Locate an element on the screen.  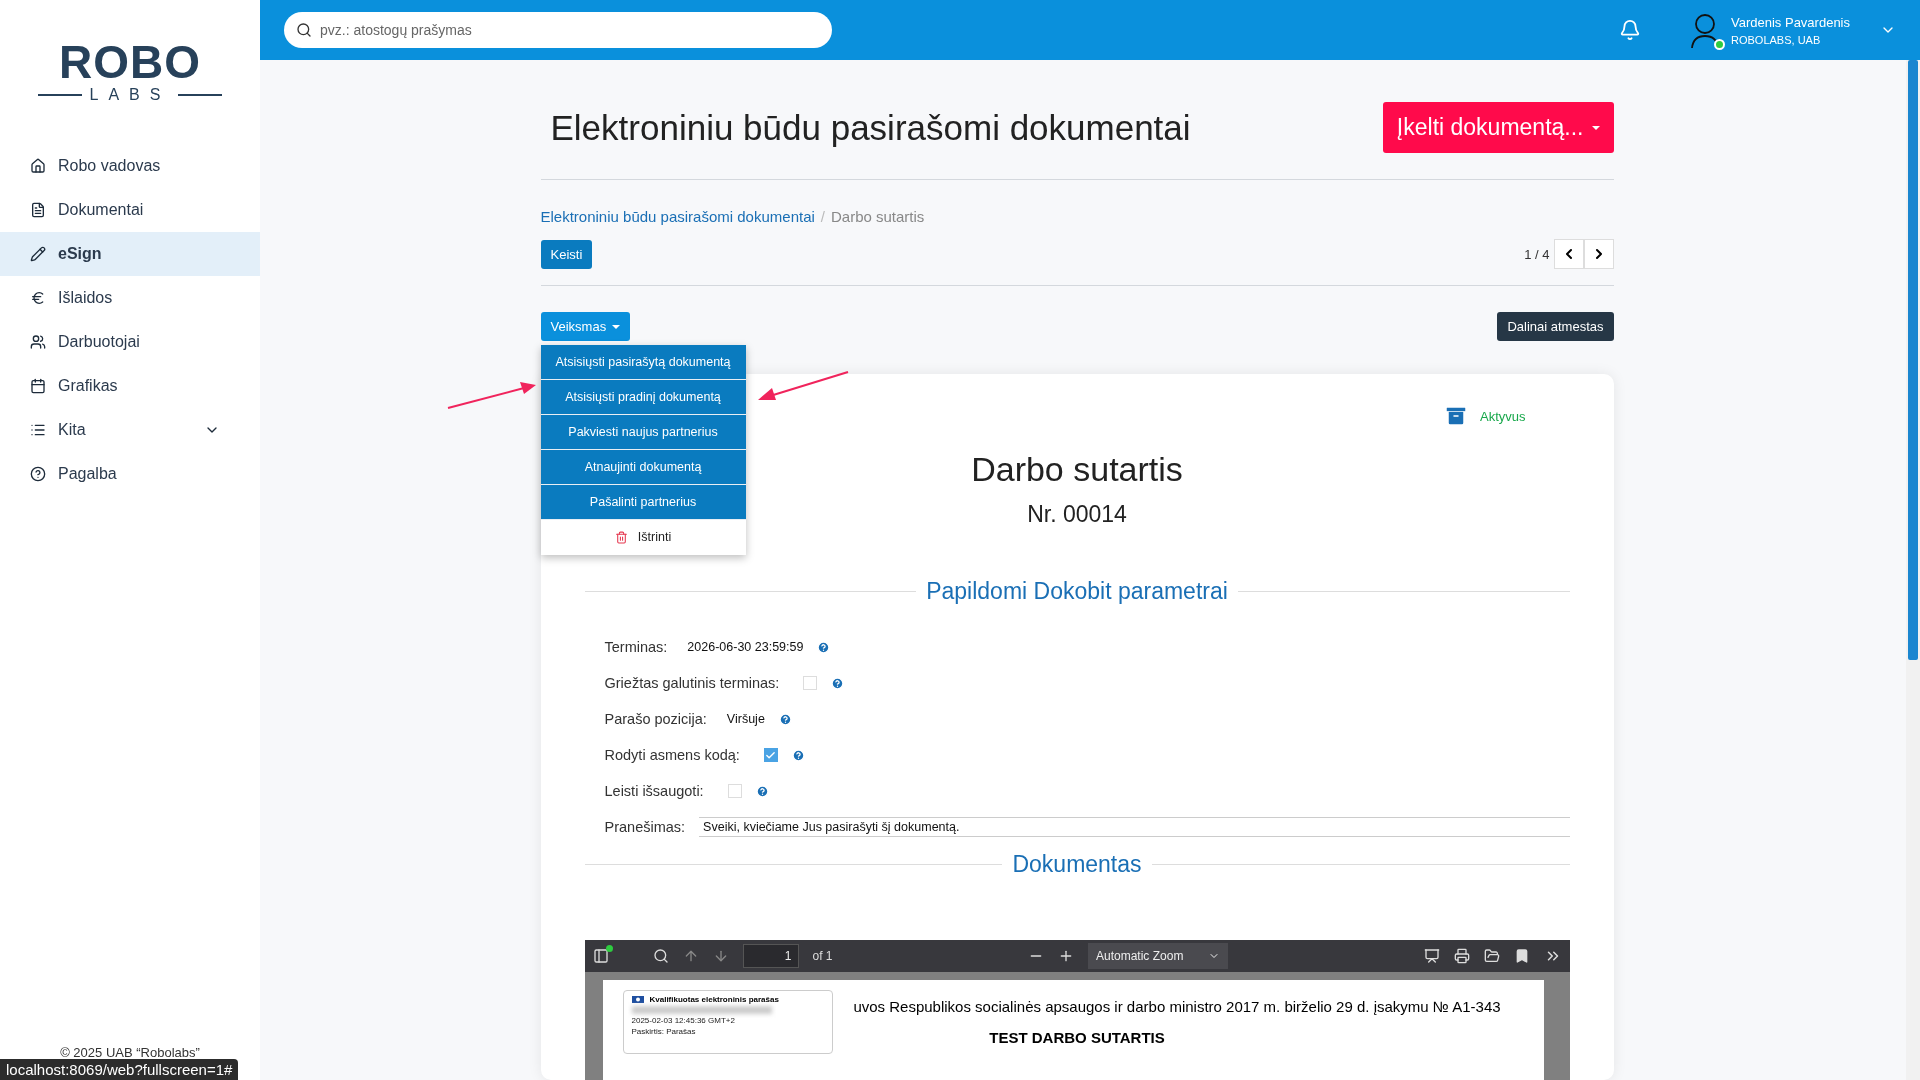
sidebar-item: Robo vadovas is located at coordinates (130, 166).